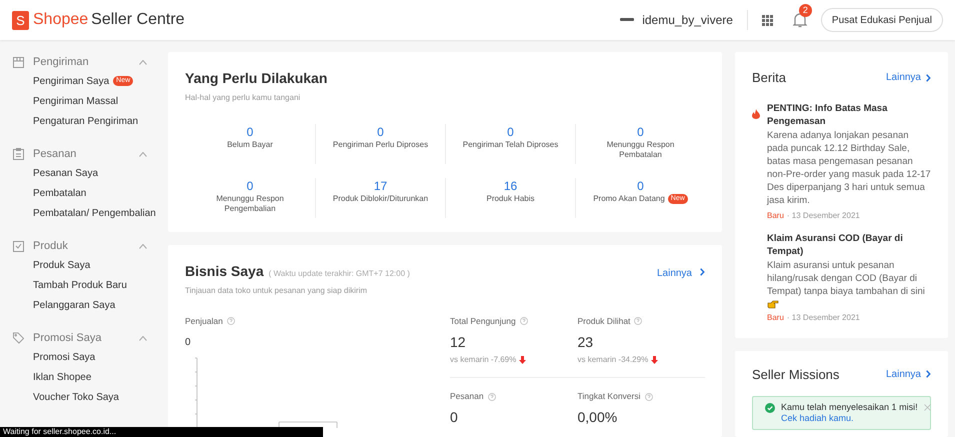  Describe the element at coordinates (687, 20) in the screenshot. I see `shop-name: idemu_by_vivere` at that location.